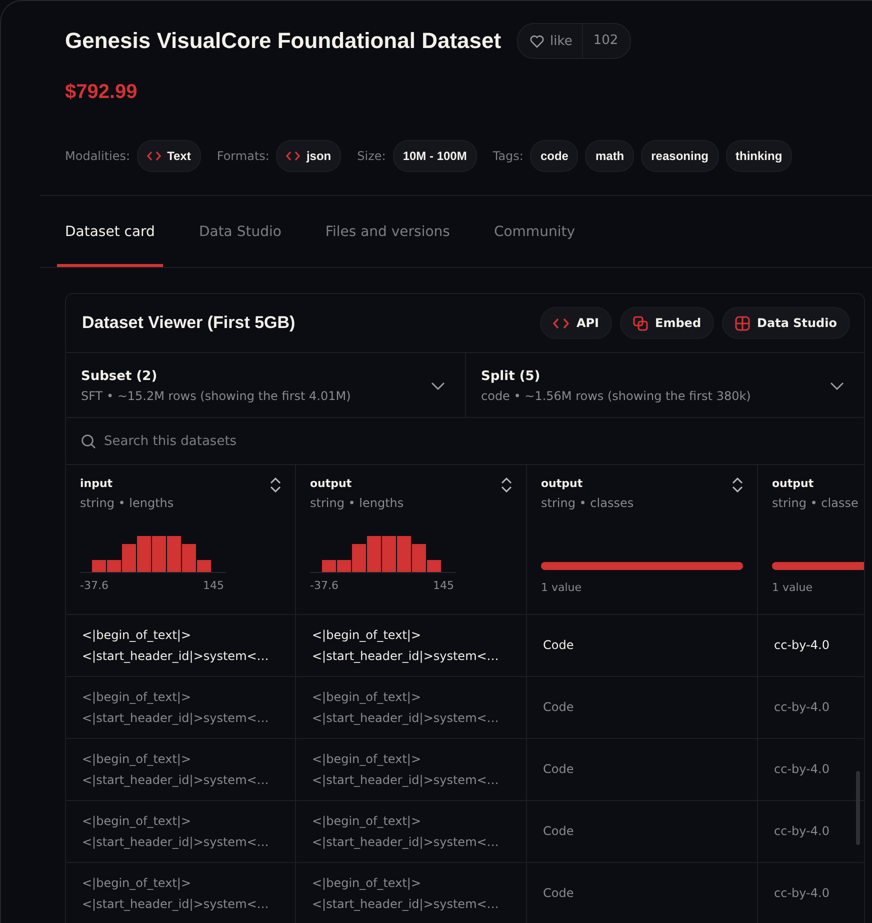 Image resolution: width=872 pixels, height=923 pixels. What do you see at coordinates (434, 156) in the screenshot?
I see `tag-chip: 10M - 100M` at bounding box center [434, 156].